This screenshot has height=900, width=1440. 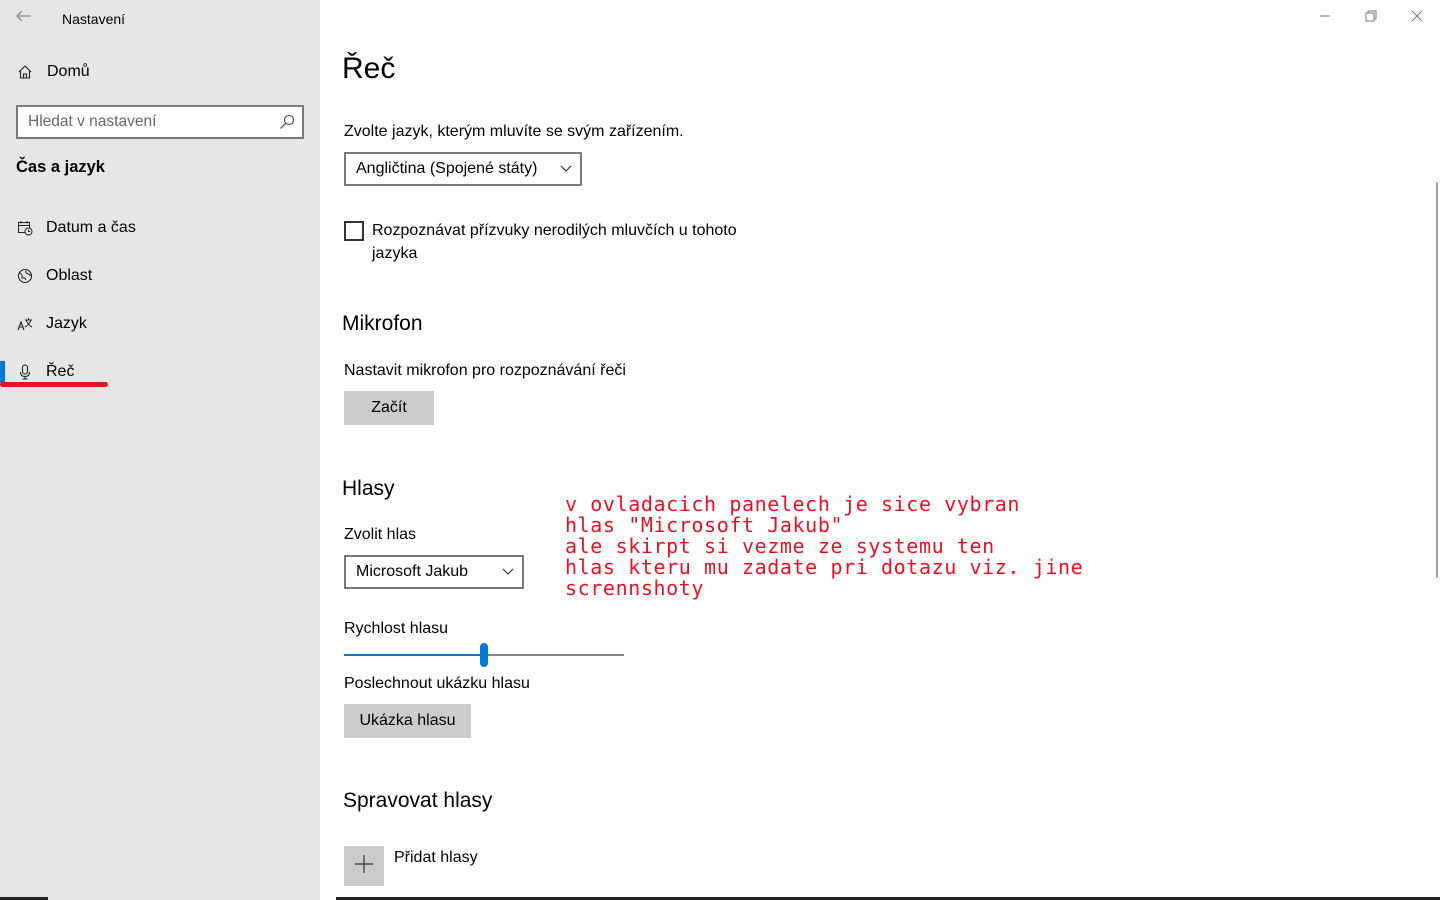 I want to click on manage-voices-heading: Spravovat hlasy, so click(x=418, y=800).